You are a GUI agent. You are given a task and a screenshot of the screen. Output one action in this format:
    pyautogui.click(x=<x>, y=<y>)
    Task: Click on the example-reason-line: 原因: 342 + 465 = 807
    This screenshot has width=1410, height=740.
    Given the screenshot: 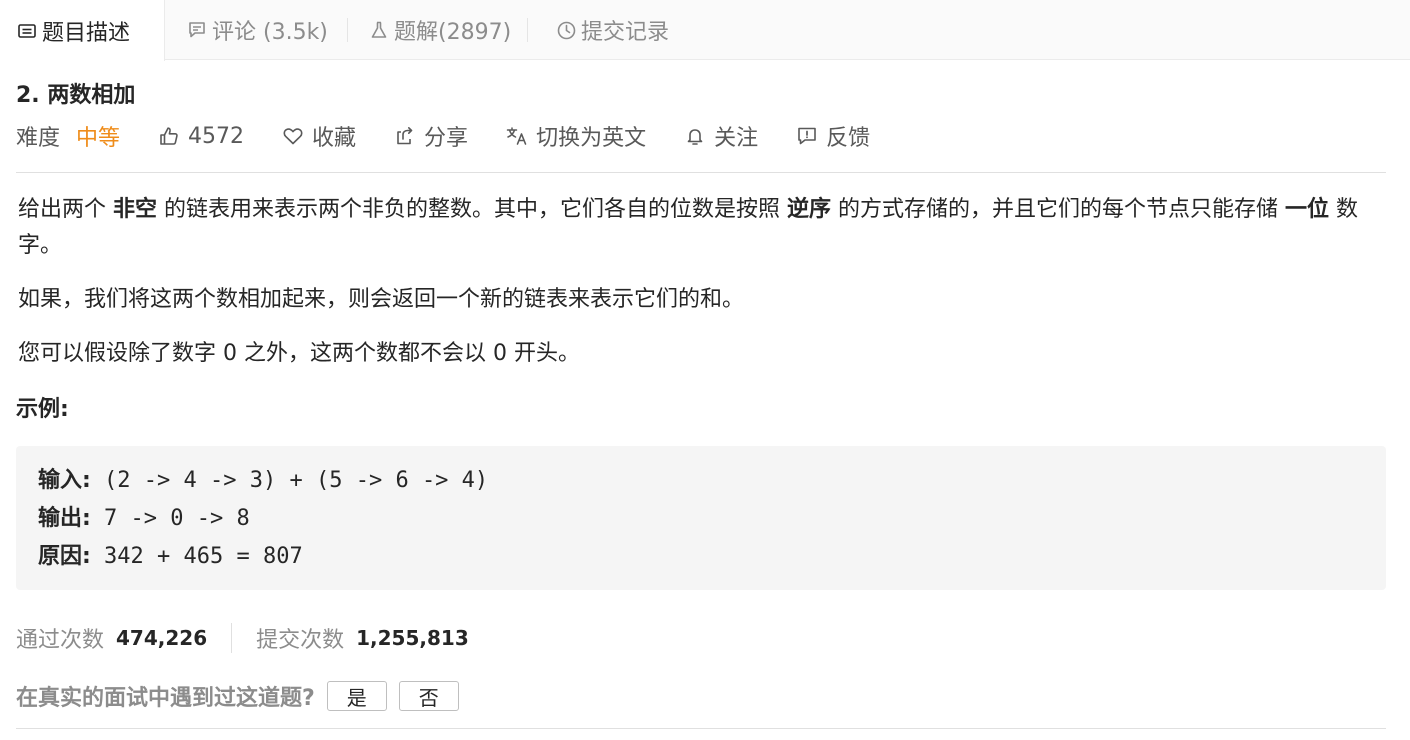 What is the action you would take?
    pyautogui.click(x=170, y=556)
    